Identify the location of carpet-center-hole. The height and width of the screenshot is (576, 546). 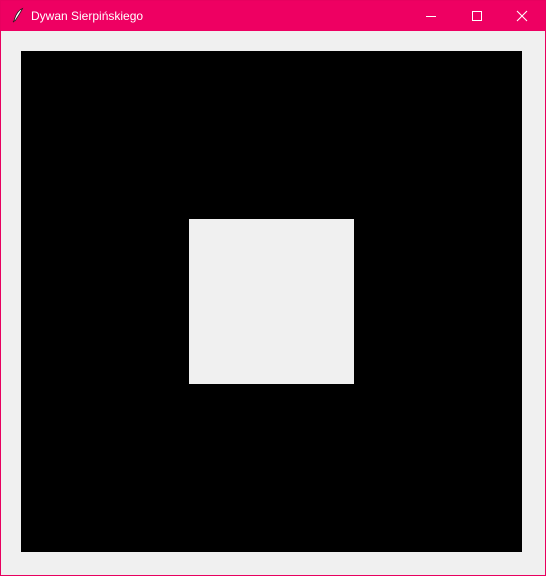
(271, 301).